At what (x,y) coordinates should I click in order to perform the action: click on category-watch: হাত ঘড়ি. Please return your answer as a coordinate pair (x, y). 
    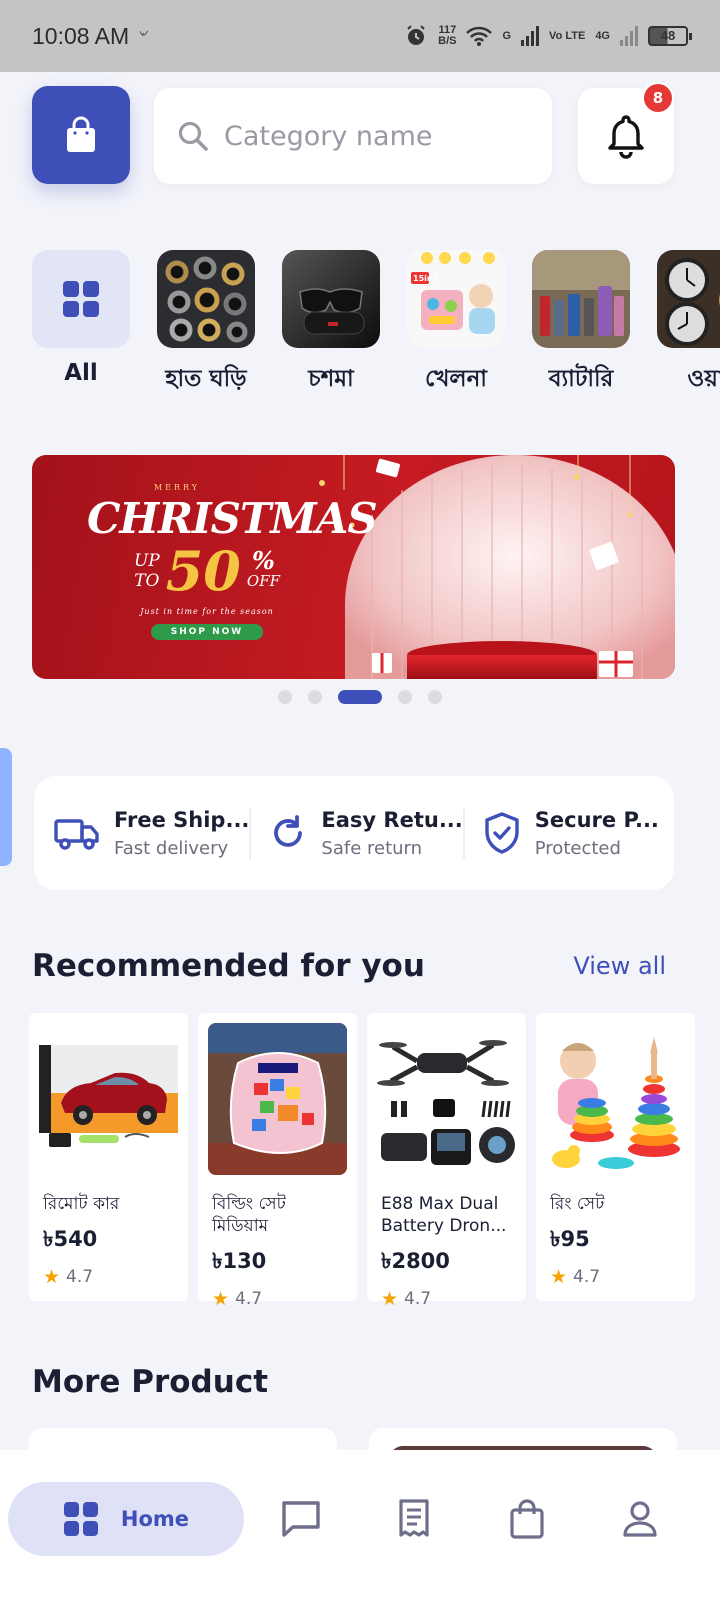
    Looking at the image, I should click on (206, 324).